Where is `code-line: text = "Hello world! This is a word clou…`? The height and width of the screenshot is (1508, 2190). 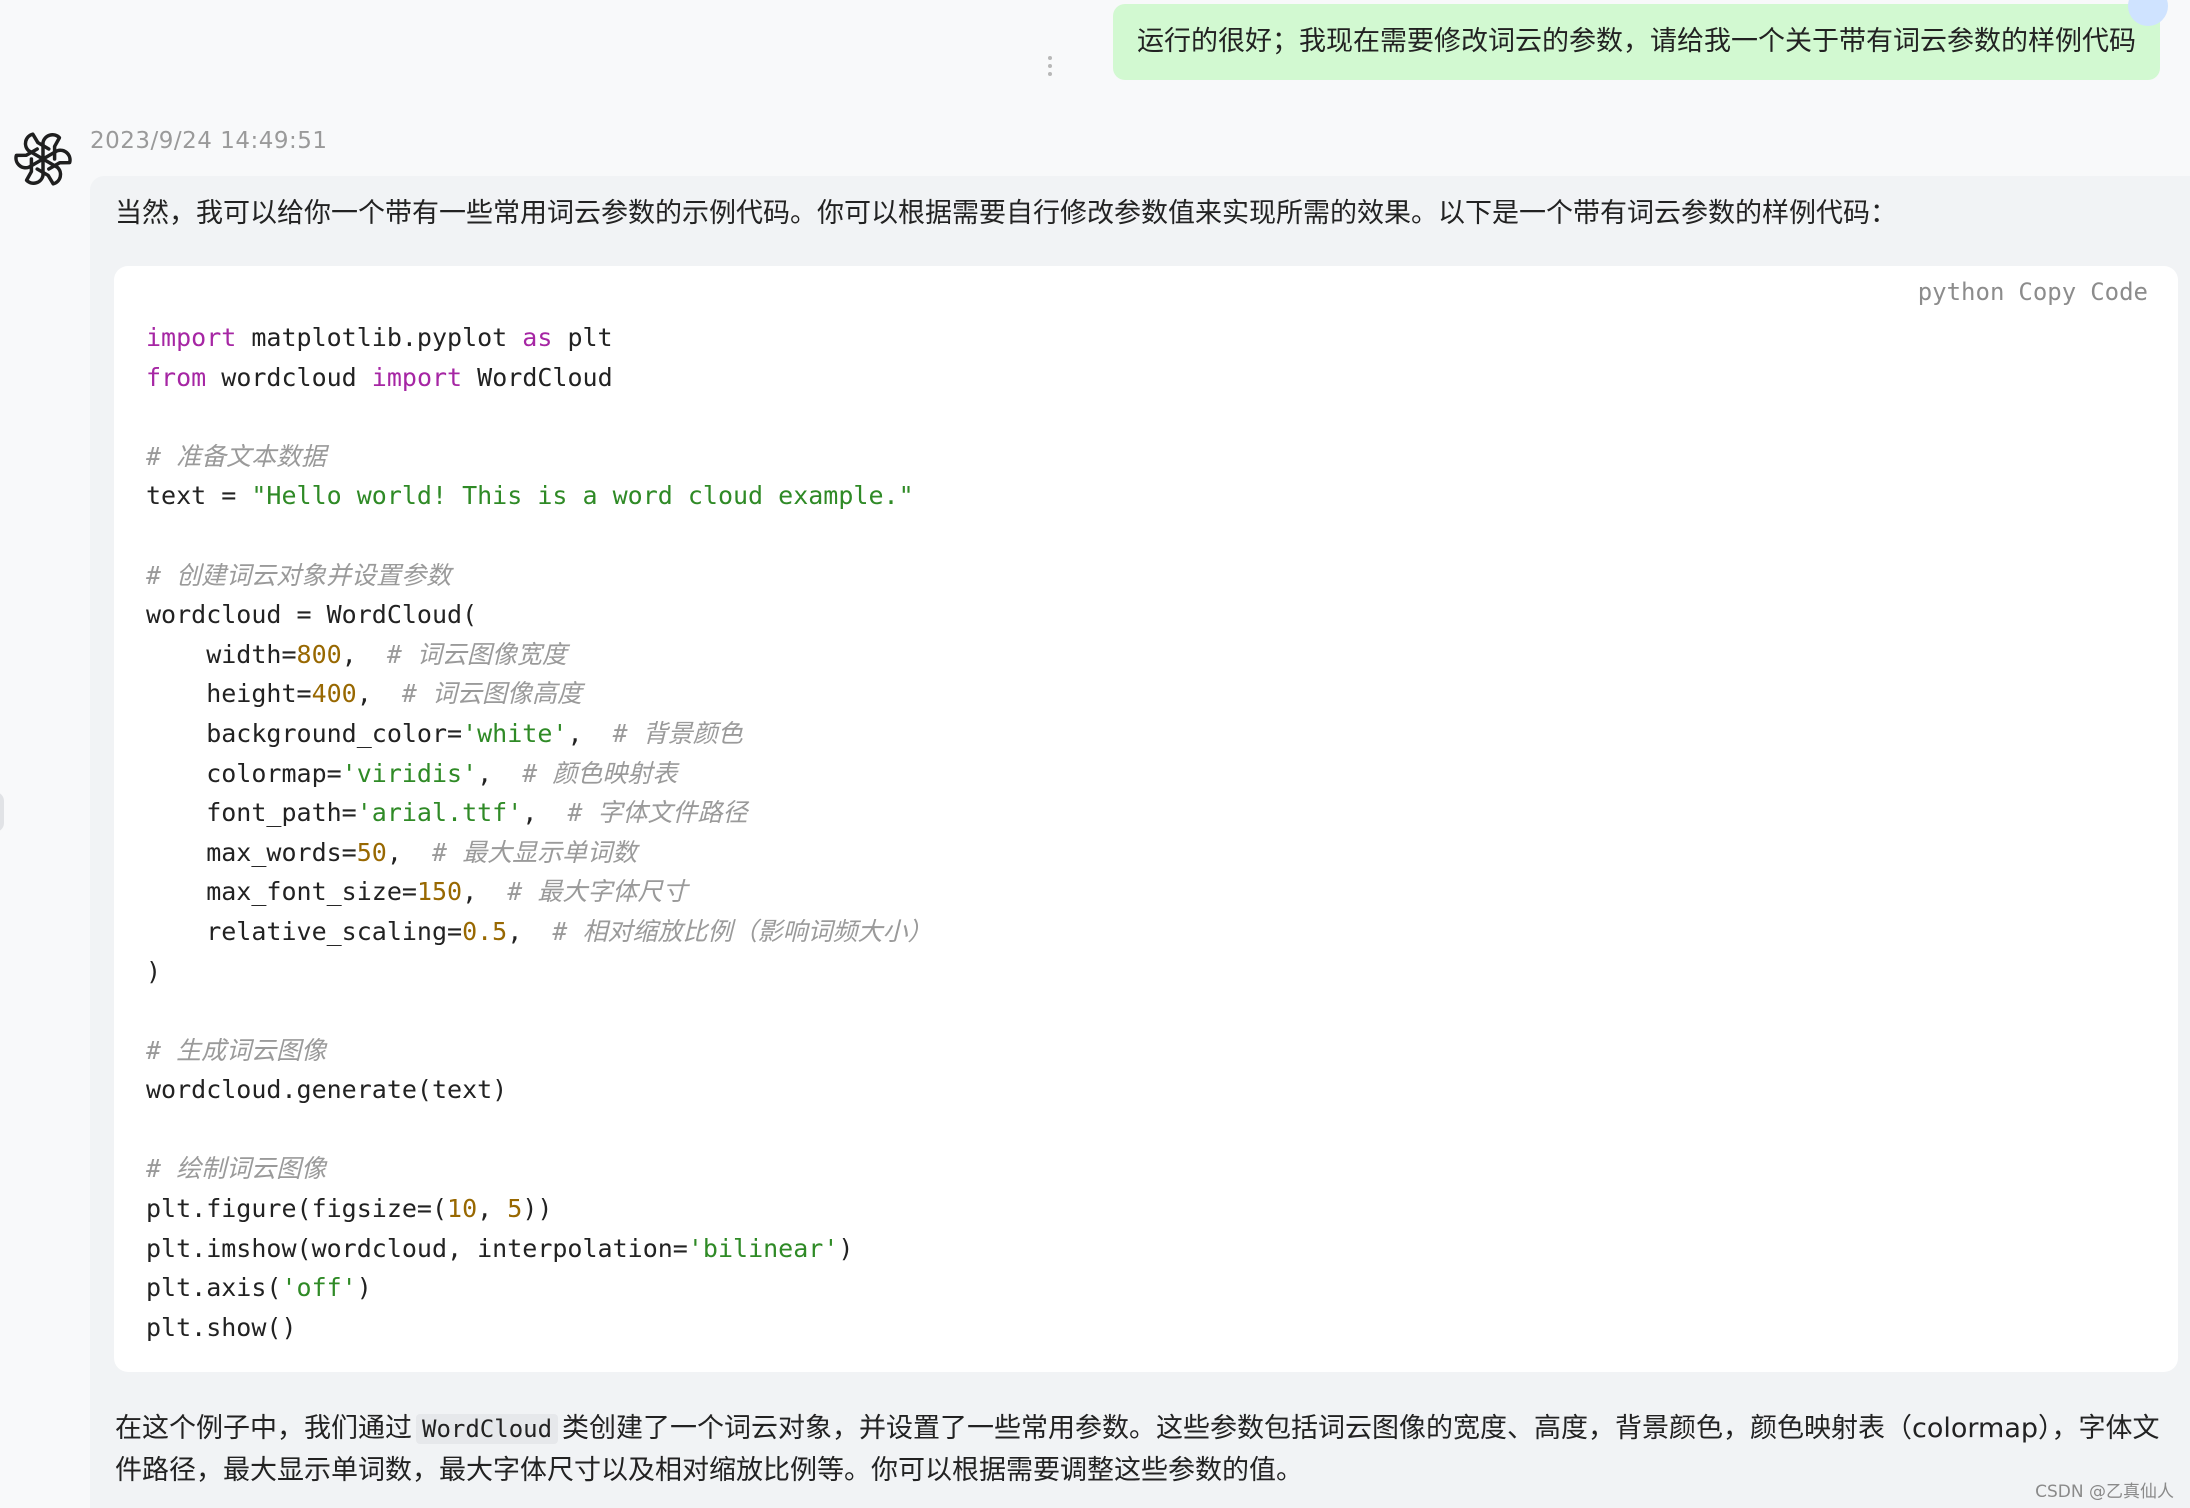 code-line: text = "Hello world! This is a word clou… is located at coordinates (539, 496).